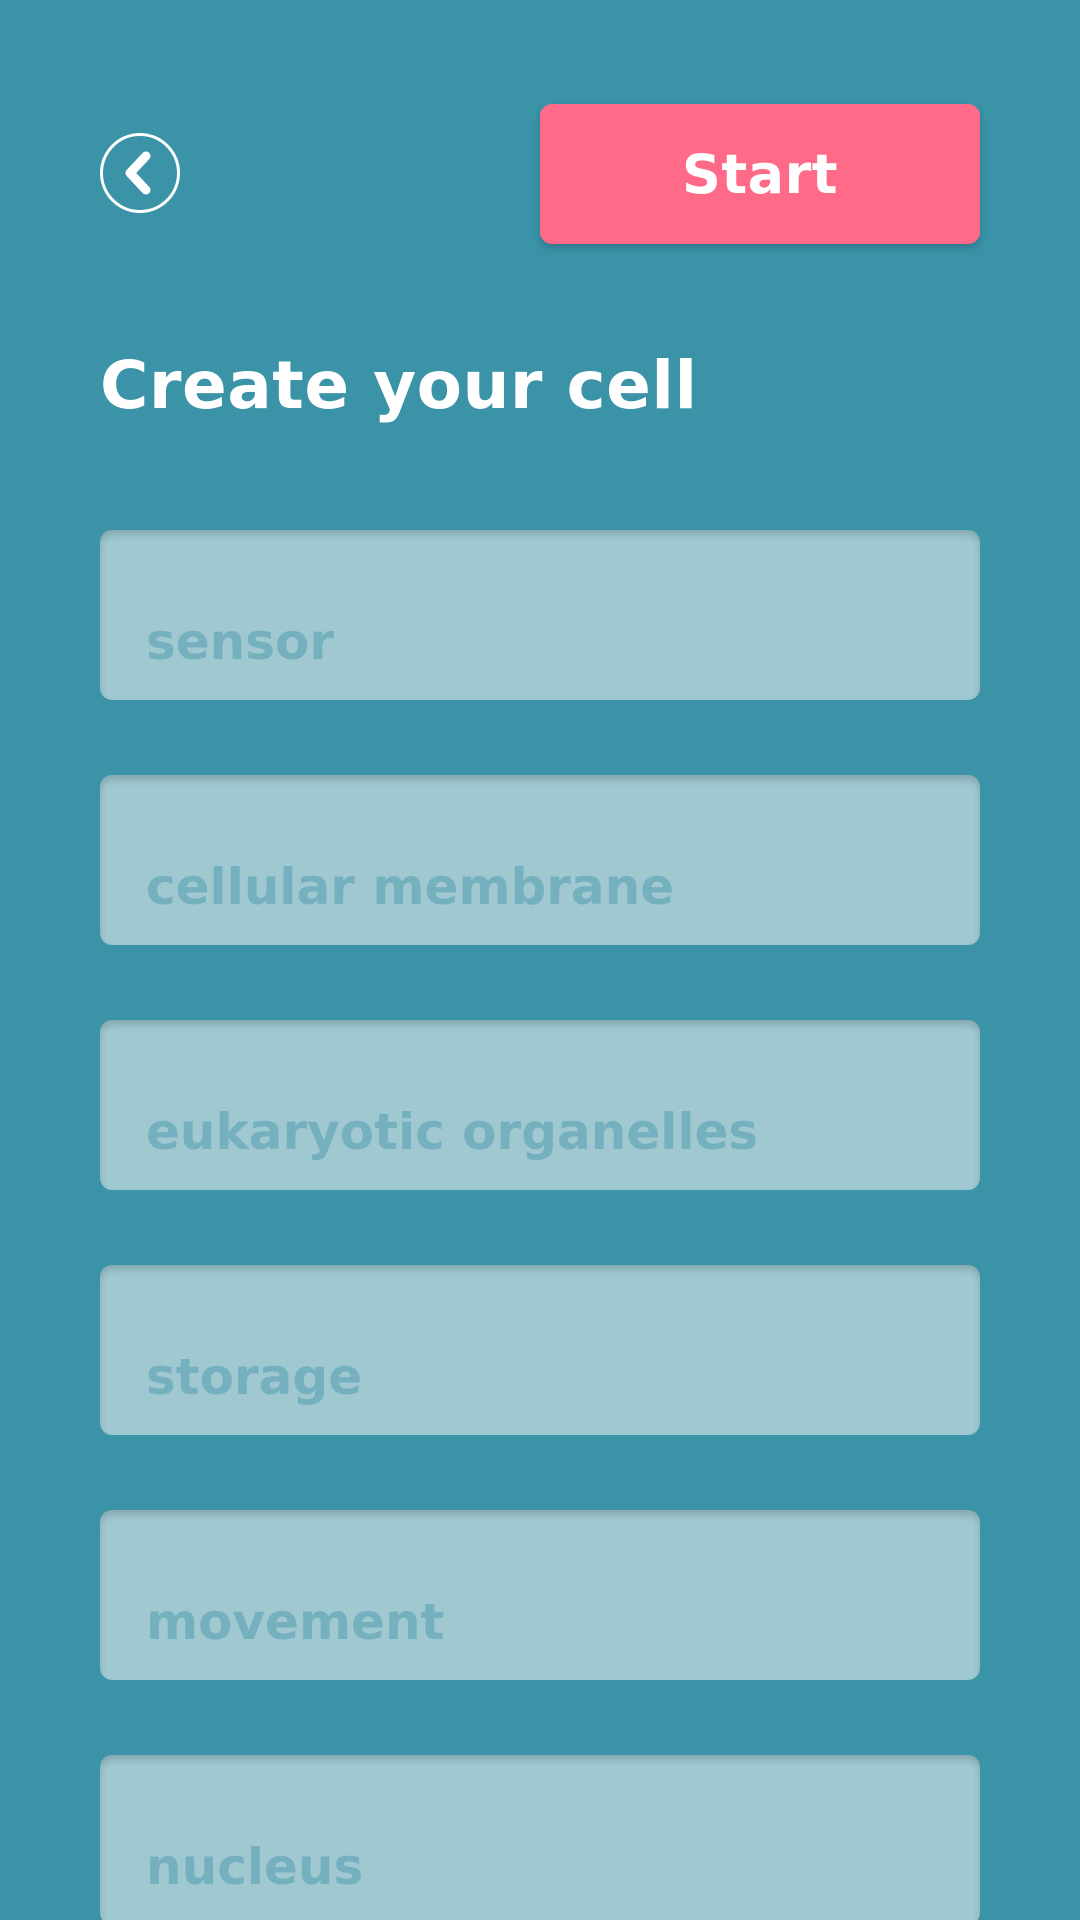  I want to click on back-button, so click(140, 173).